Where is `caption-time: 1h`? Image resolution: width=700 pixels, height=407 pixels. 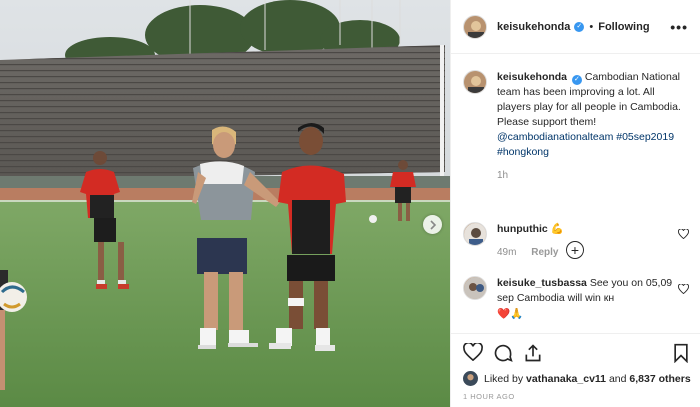 caption-time: 1h is located at coordinates (503, 175).